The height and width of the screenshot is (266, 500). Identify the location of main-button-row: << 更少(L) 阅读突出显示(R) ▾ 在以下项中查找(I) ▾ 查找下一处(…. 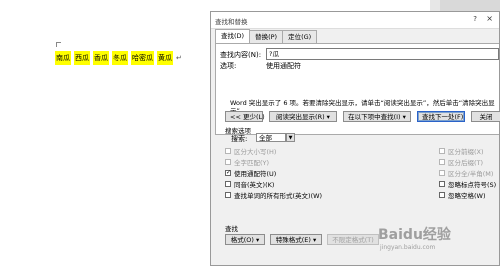
(362, 116).